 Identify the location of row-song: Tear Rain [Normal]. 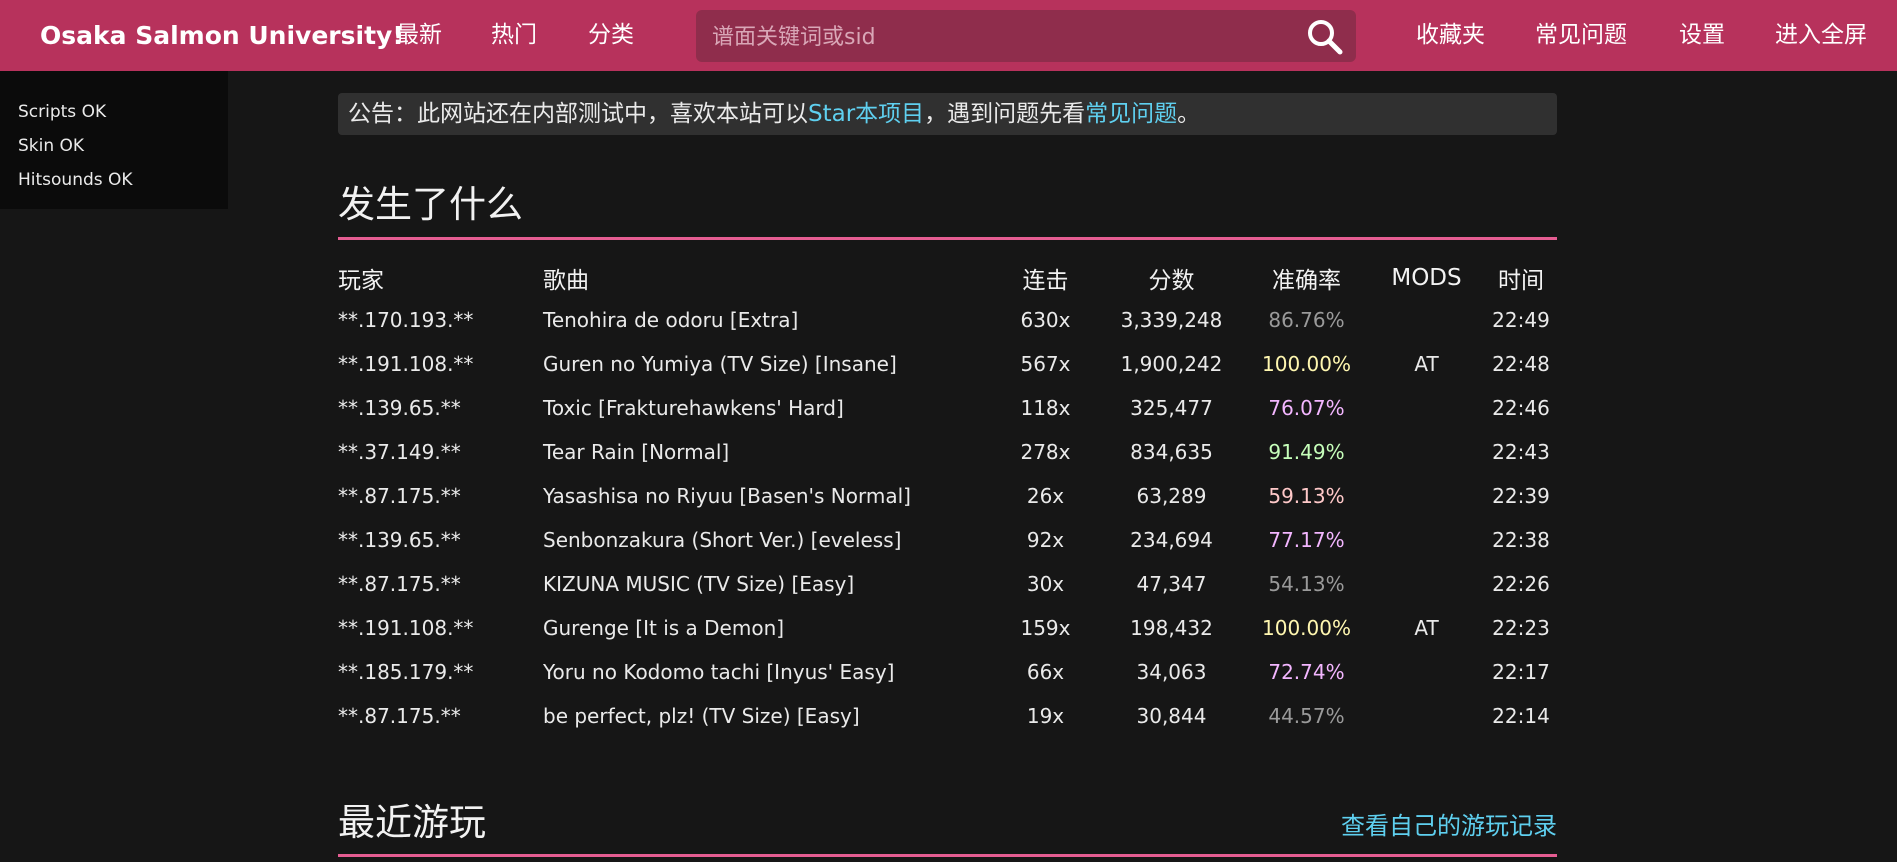
(768, 452).